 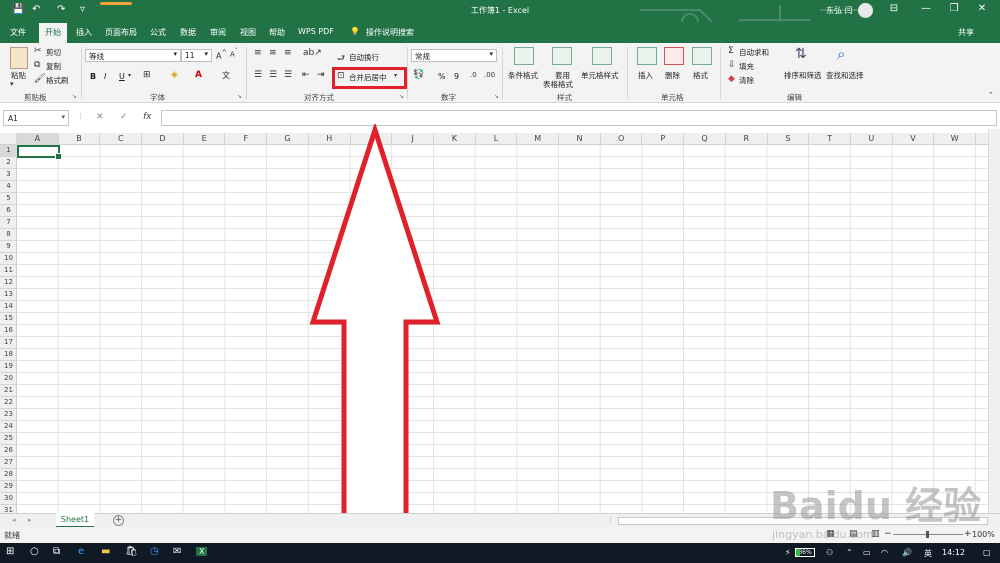 What do you see at coordinates (118, 520) in the screenshot?
I see `add-sheet-icon: +` at bounding box center [118, 520].